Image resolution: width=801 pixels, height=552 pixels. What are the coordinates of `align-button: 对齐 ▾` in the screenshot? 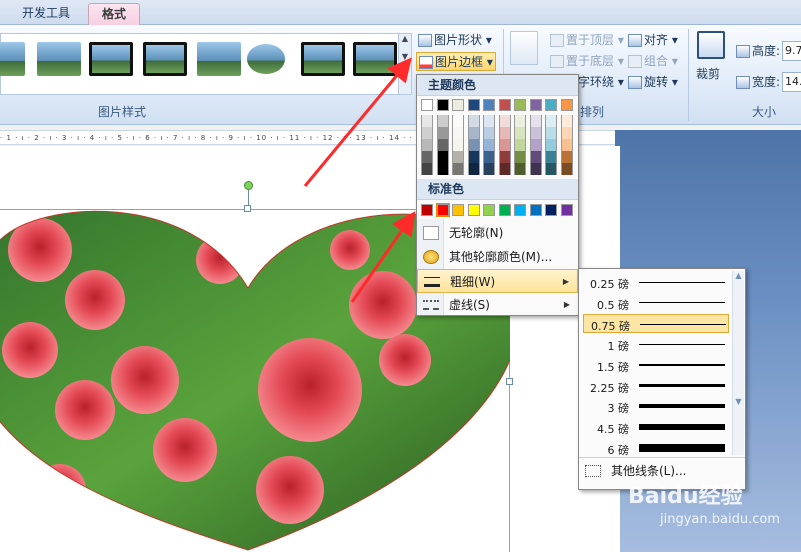 It's located at (652, 40).